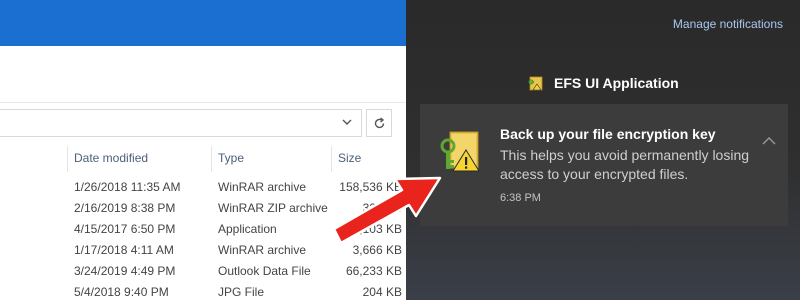  Describe the element at coordinates (203, 74) in the screenshot. I see `explorer-ribbon` at that location.